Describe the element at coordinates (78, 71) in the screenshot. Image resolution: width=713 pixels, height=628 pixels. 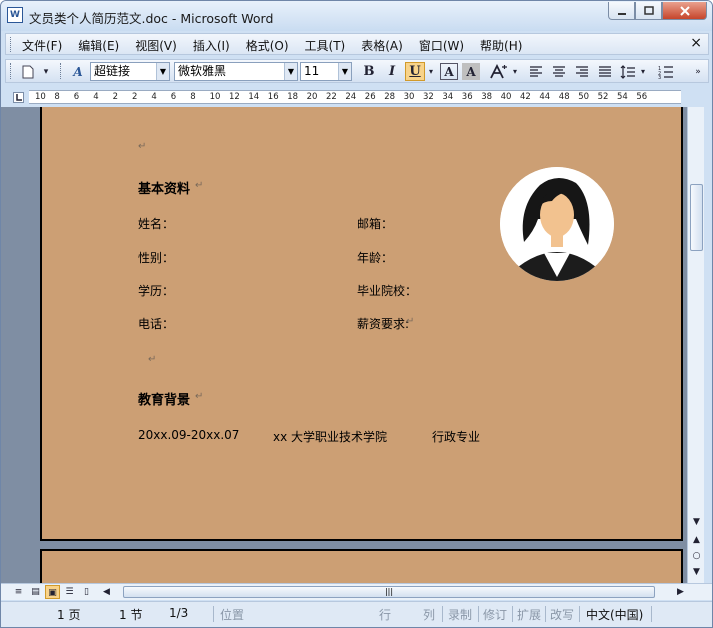
I see `styles-pane-button: A` at that location.